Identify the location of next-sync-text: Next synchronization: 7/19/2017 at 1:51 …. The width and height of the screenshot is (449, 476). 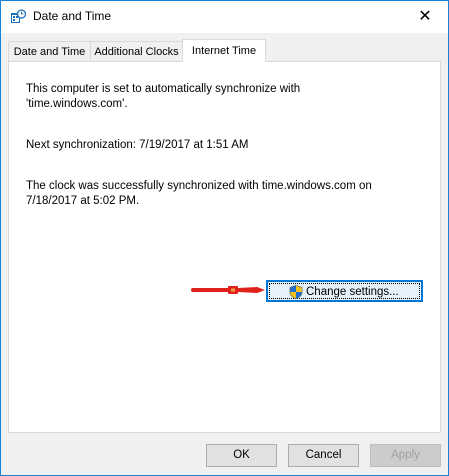
(137, 145).